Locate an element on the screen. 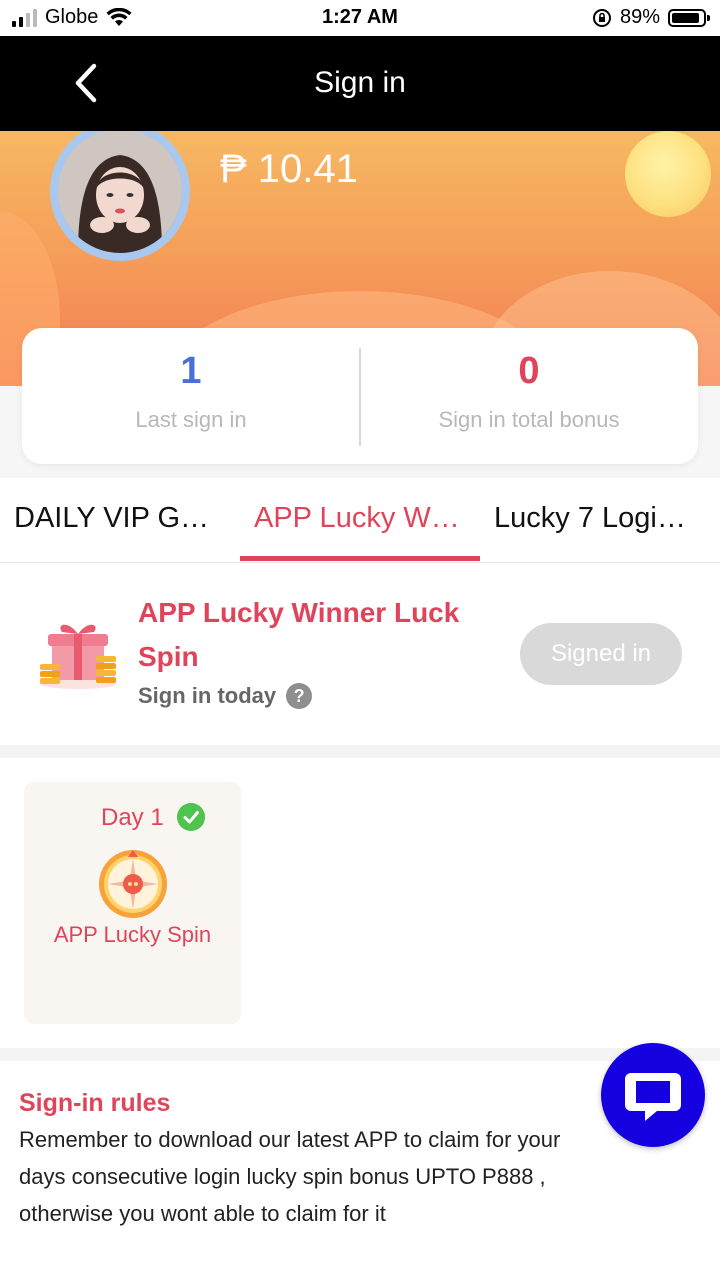 This screenshot has height=1280, width=720. event-subtitle-row: Sign in today ? is located at coordinates (225, 696).